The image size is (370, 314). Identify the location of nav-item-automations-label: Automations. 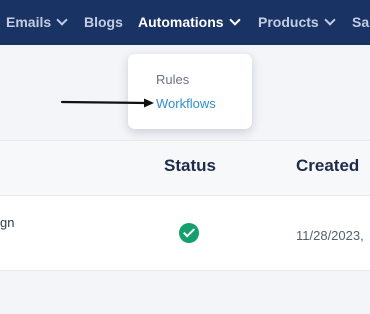
(181, 22).